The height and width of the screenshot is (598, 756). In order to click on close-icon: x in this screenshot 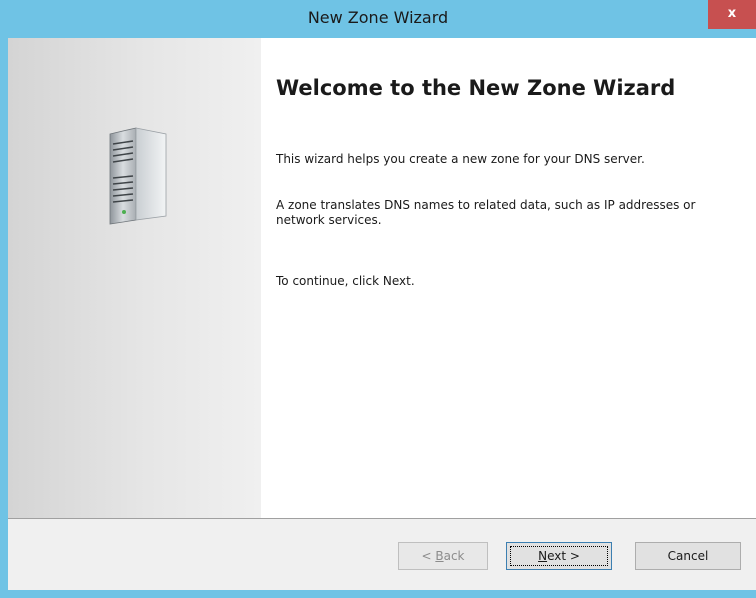, I will do `click(732, 13)`.